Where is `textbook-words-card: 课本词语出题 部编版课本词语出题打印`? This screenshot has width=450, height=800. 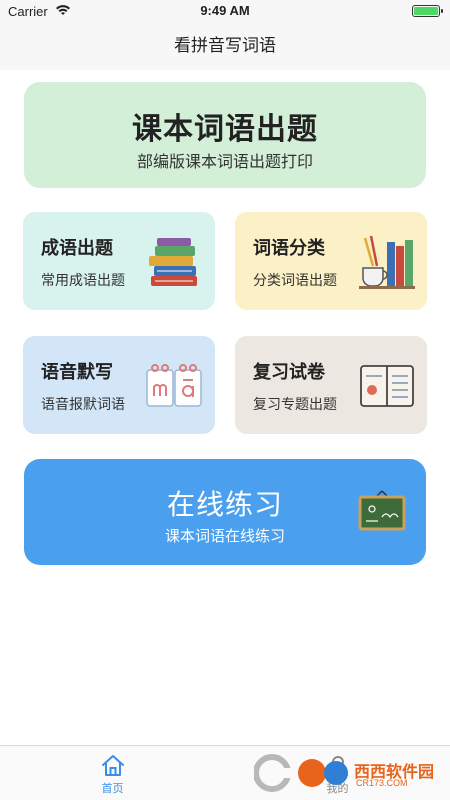
textbook-words-card: 课本词语出题 部编版课本词语出题打印 is located at coordinates (225, 135).